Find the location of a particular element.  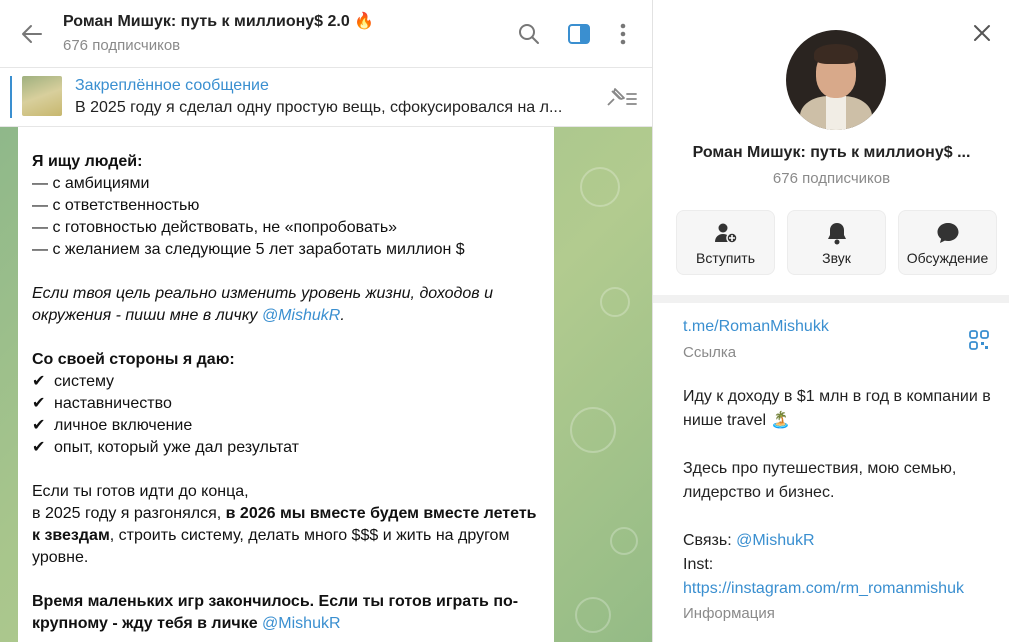

give-item: ✔ системy is located at coordinates (286, 382).